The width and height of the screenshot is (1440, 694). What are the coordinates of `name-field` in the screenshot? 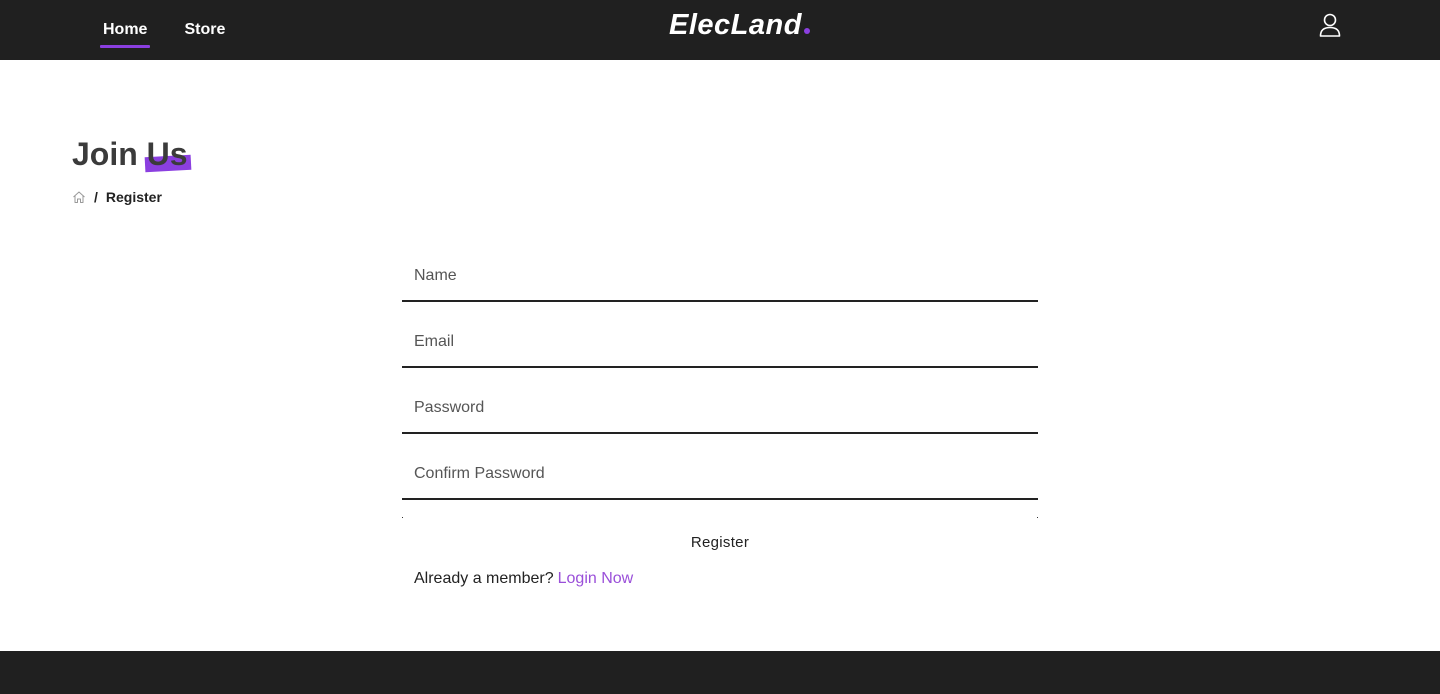 It's located at (720, 277).